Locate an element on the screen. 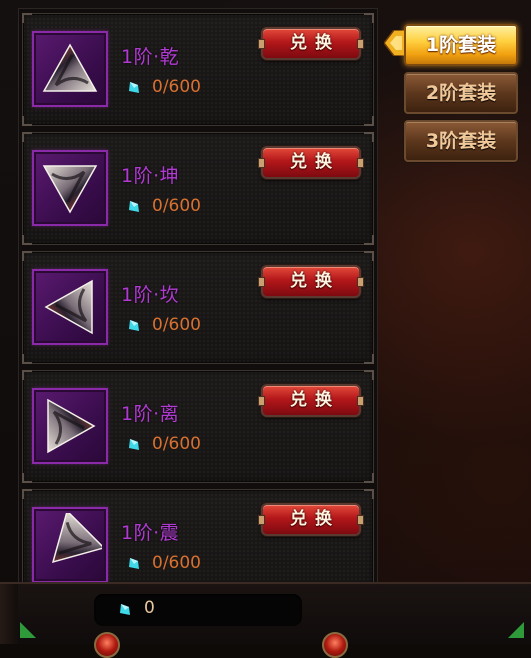  item-name: 1阶·乾 is located at coordinates (150, 57).